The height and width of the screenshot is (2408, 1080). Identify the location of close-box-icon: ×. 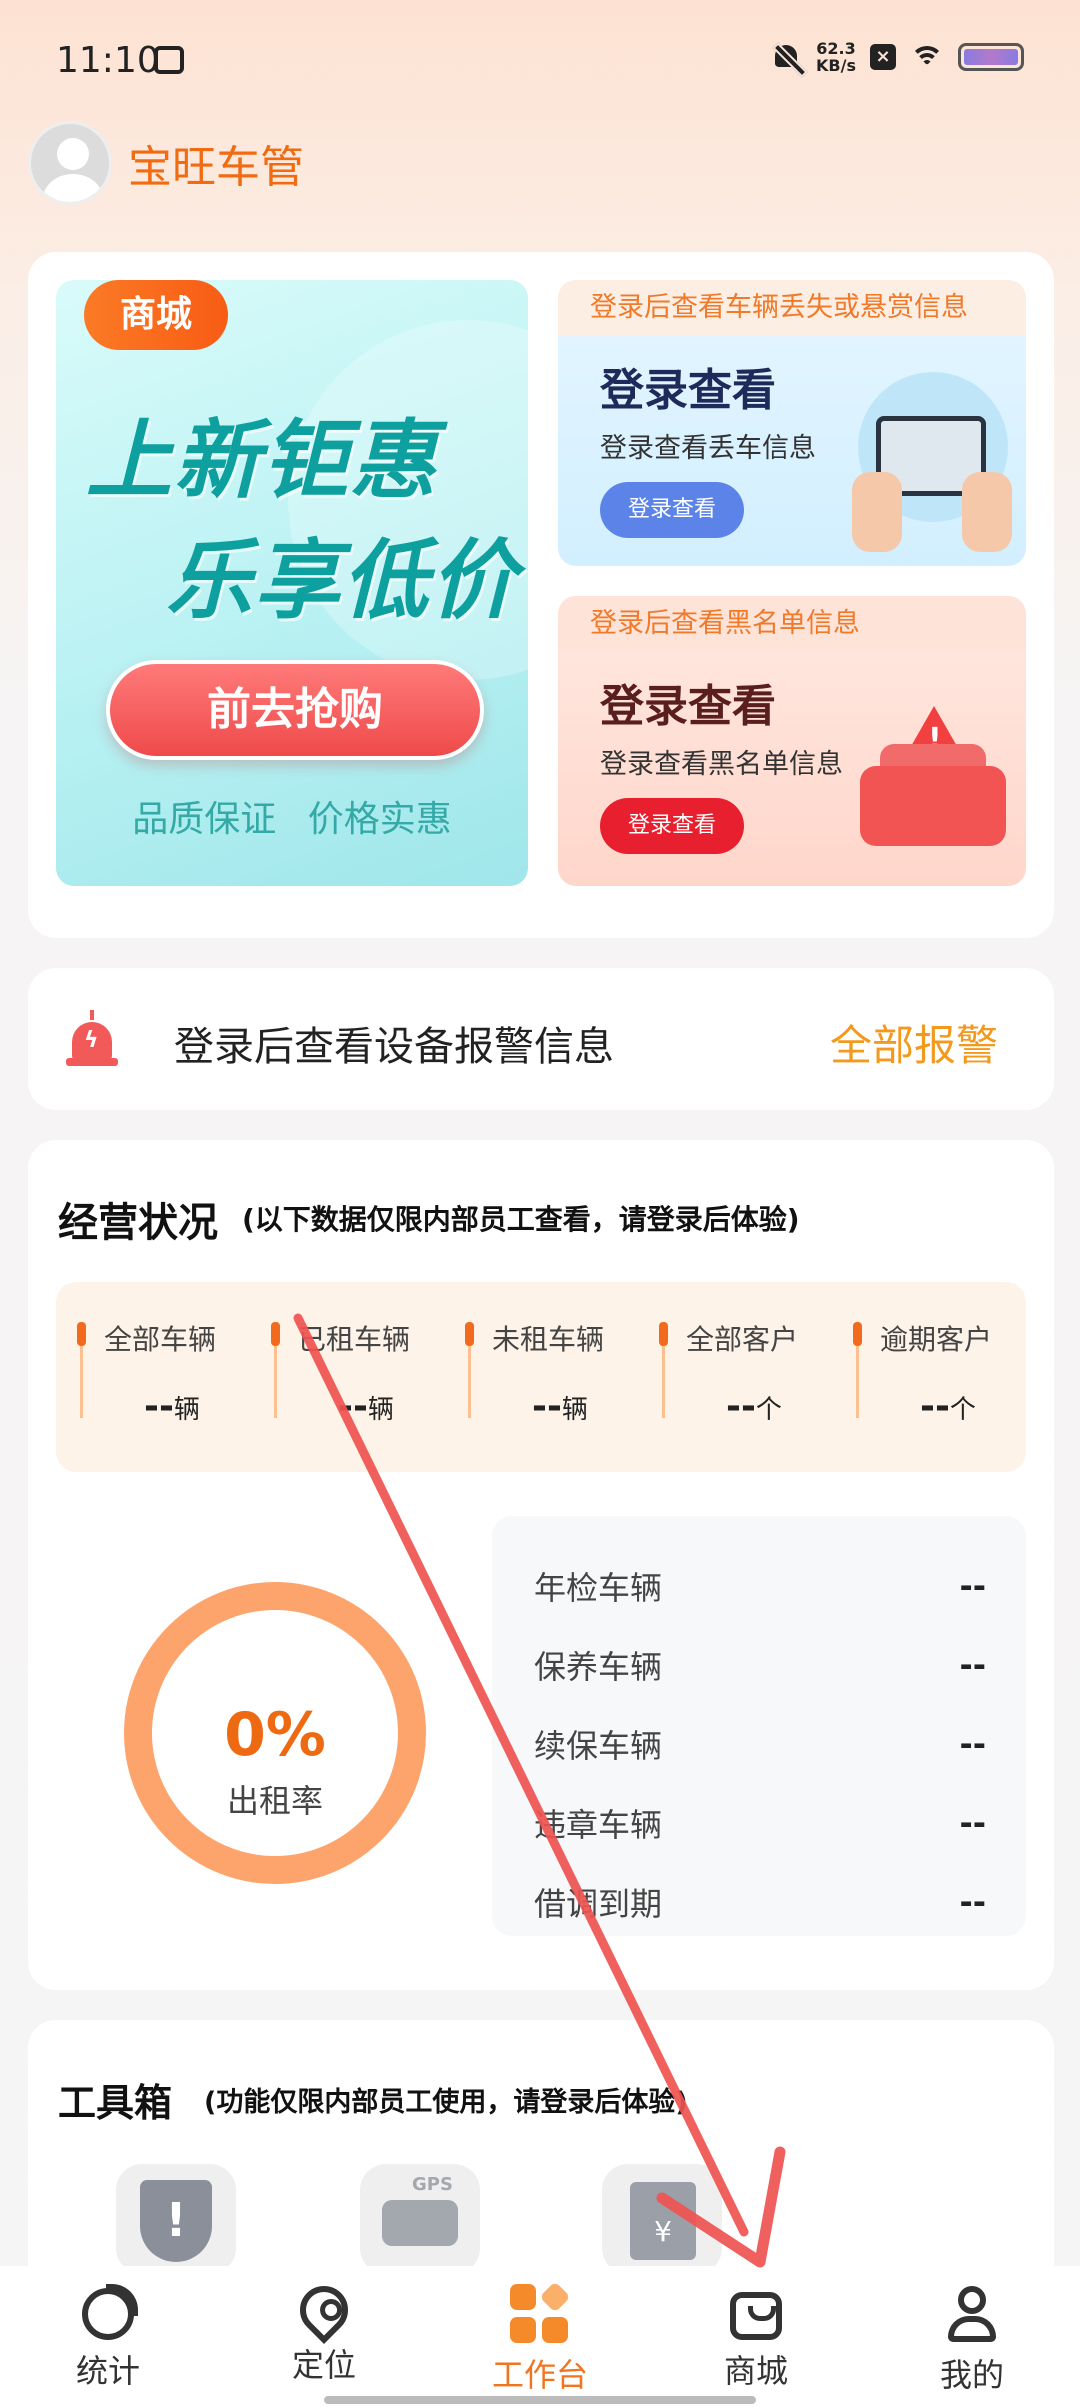
(883, 57).